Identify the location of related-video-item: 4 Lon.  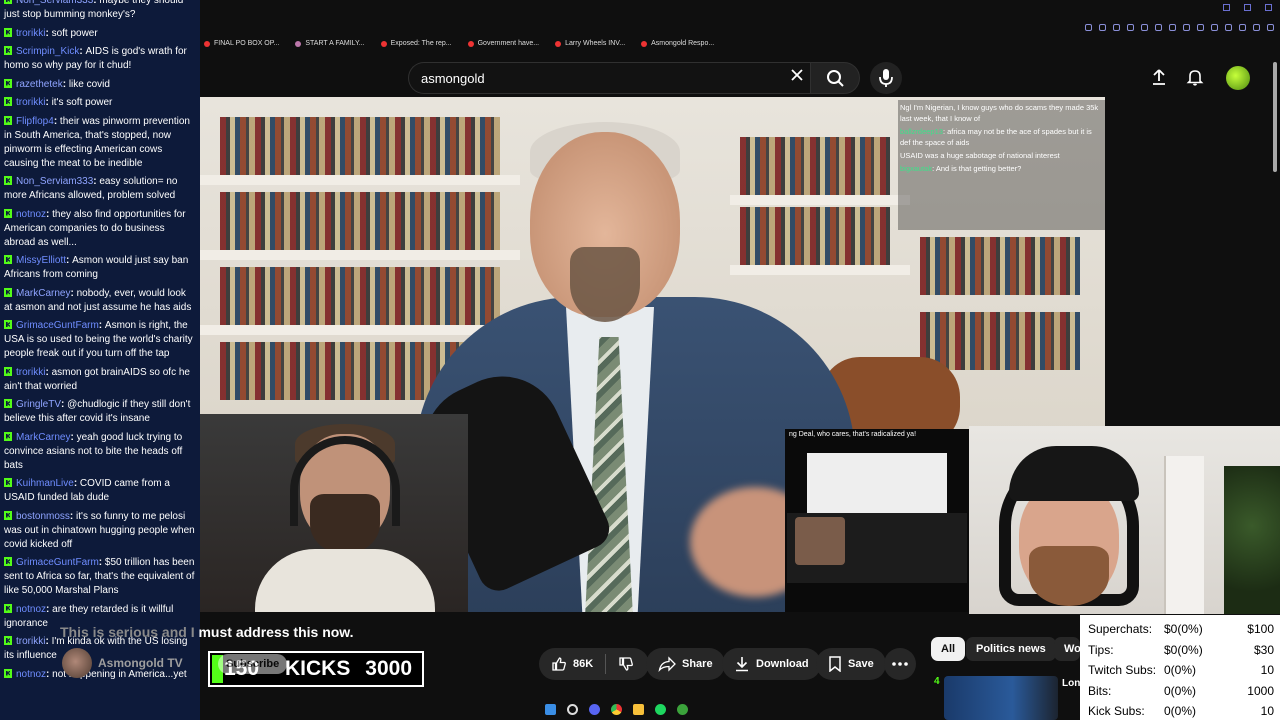
(1005, 697).